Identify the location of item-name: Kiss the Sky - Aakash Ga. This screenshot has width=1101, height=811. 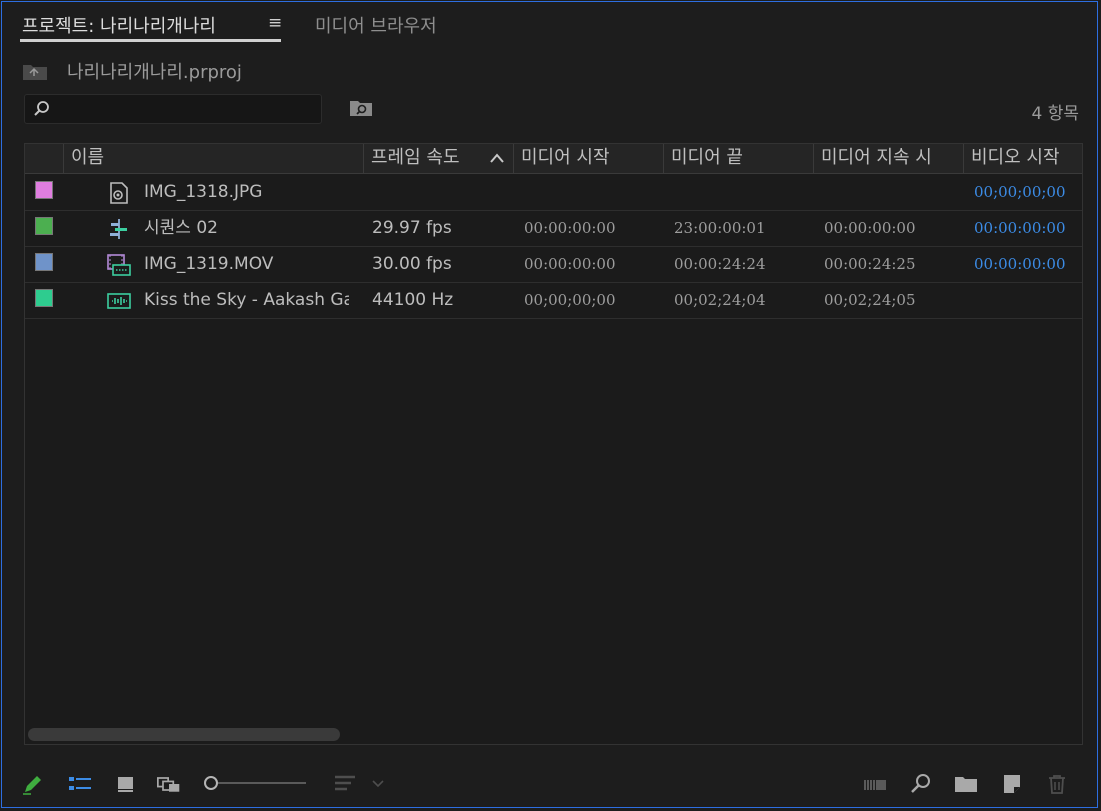
(246, 300).